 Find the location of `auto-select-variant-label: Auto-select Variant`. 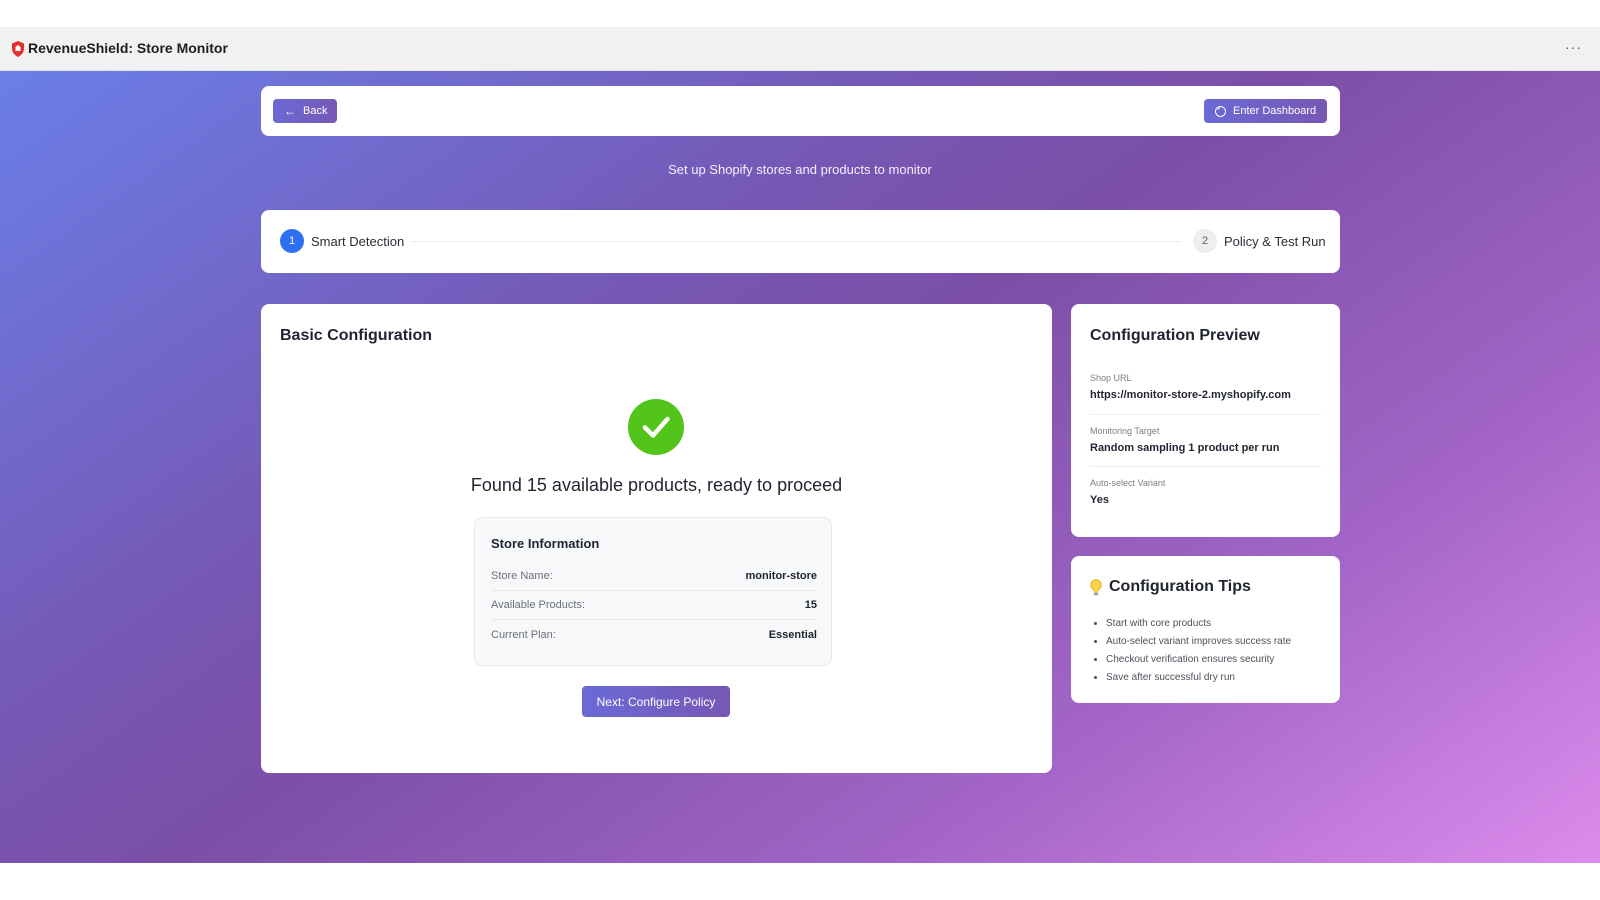

auto-select-variant-label: Auto-select Variant is located at coordinates (1128, 483).